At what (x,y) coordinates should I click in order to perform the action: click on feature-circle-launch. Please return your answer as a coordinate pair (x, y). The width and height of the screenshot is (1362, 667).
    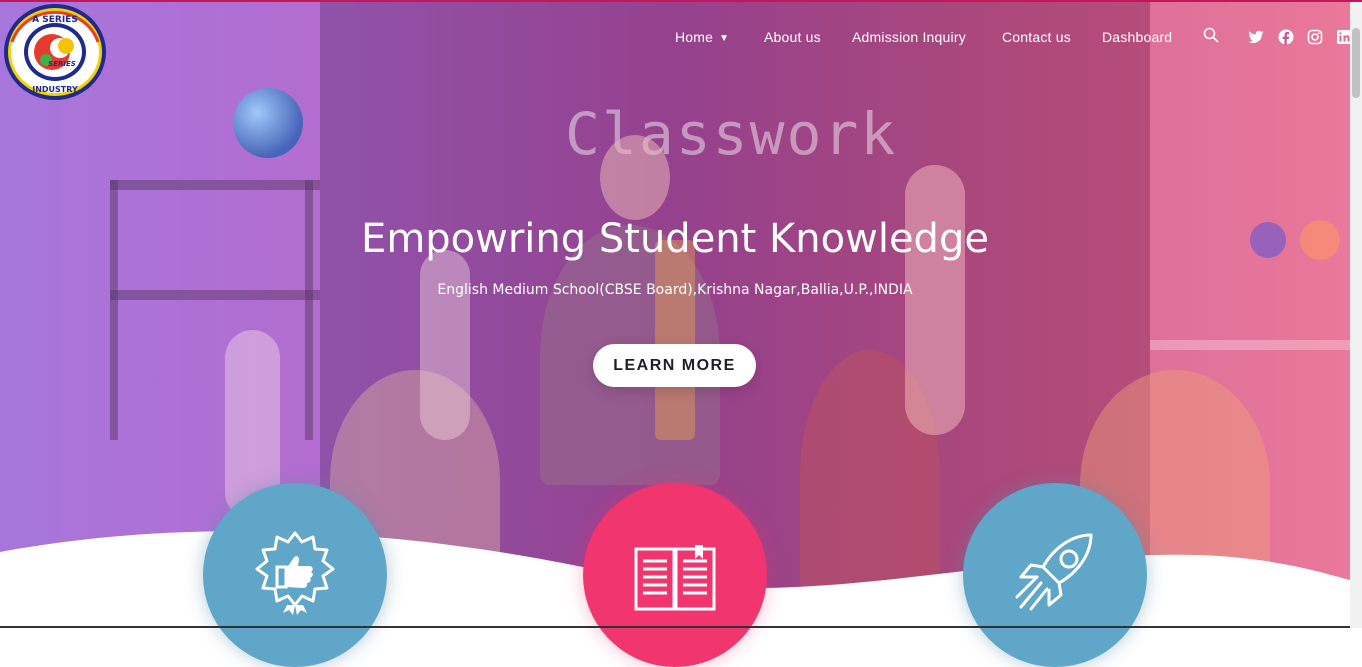
    Looking at the image, I should click on (1055, 575).